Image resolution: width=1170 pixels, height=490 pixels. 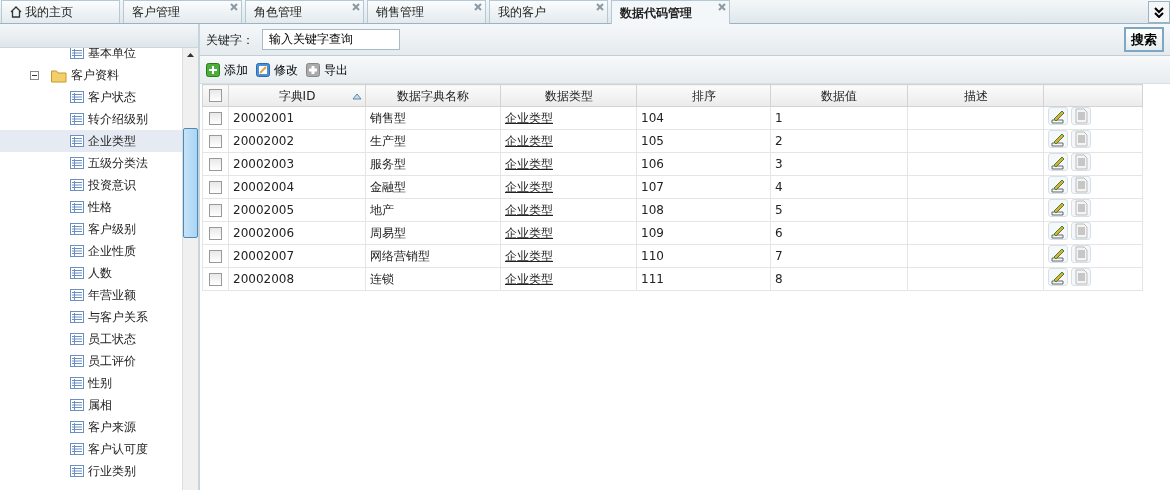 What do you see at coordinates (652, 279) in the screenshot?
I see `table-cell: 111` at bounding box center [652, 279].